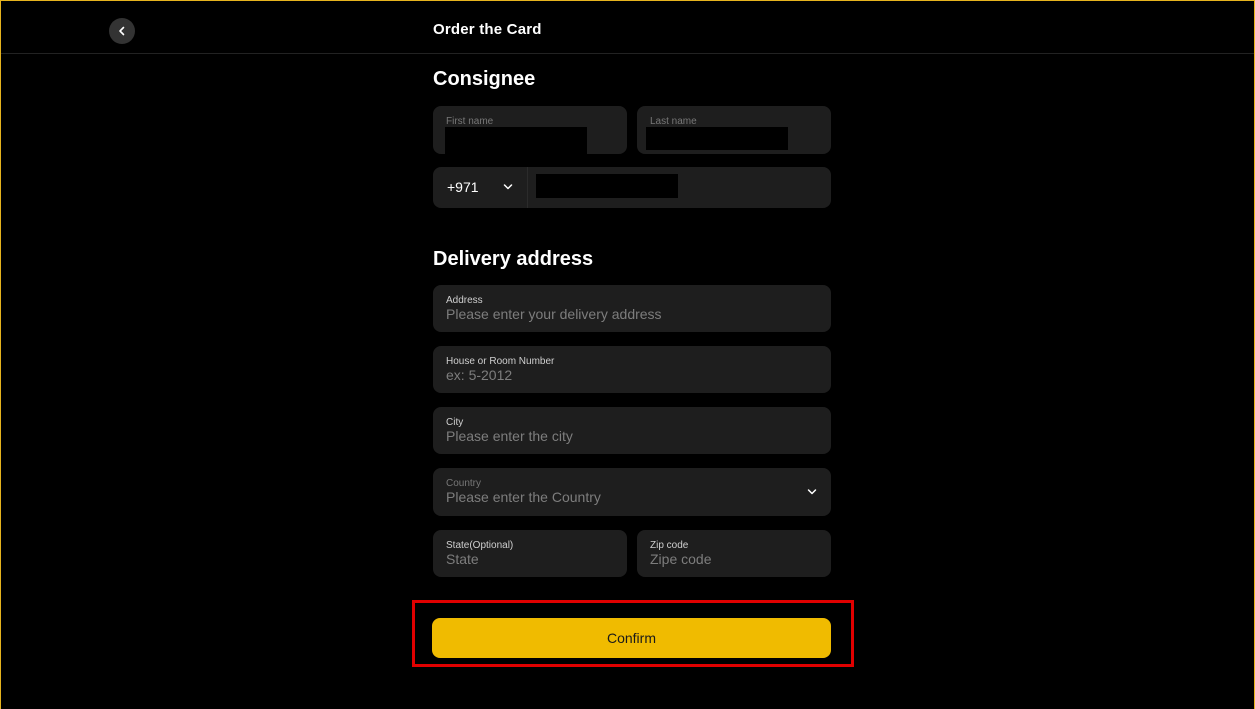  I want to click on country-select: Country, so click(632, 492).